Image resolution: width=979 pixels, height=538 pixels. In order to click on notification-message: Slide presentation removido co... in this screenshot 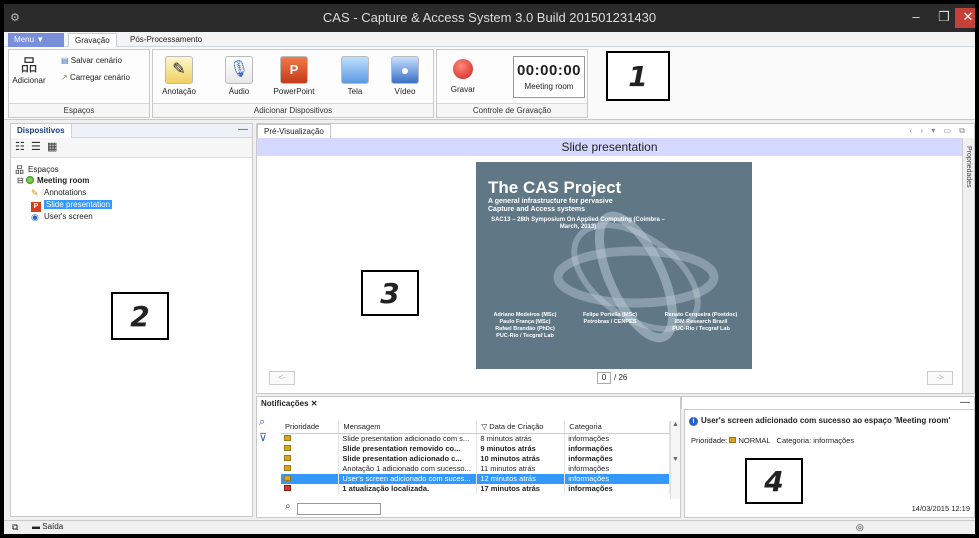, I will do `click(408, 448)`.